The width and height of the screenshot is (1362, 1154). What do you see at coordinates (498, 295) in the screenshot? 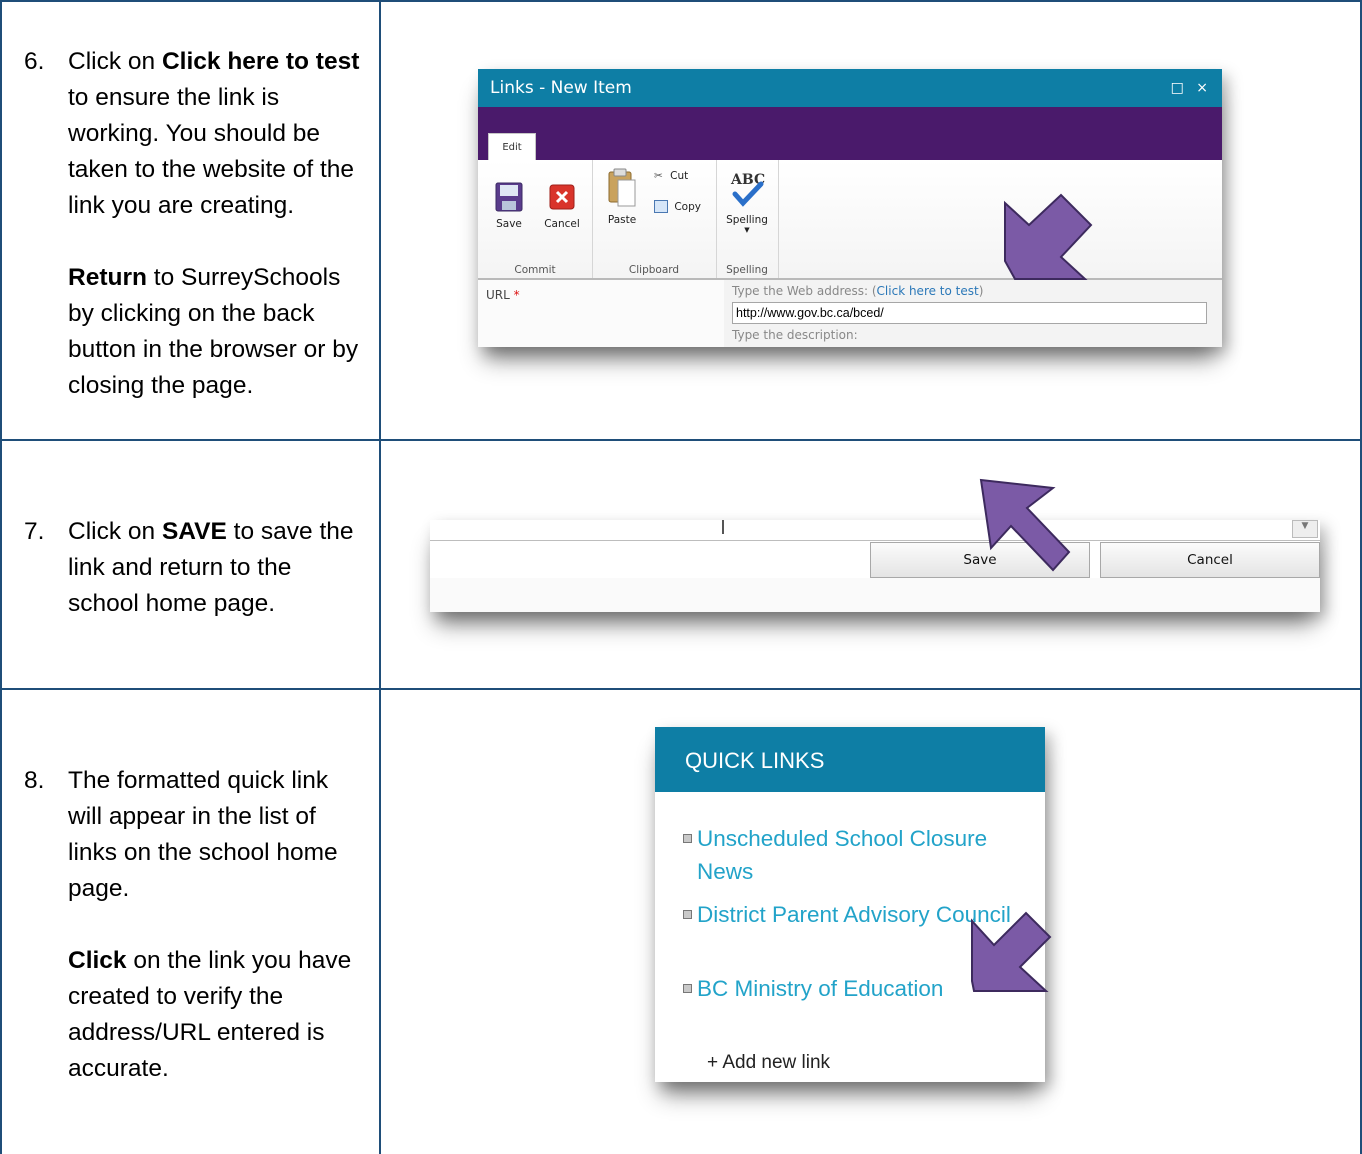
I see `url-label-text: URL` at bounding box center [498, 295].